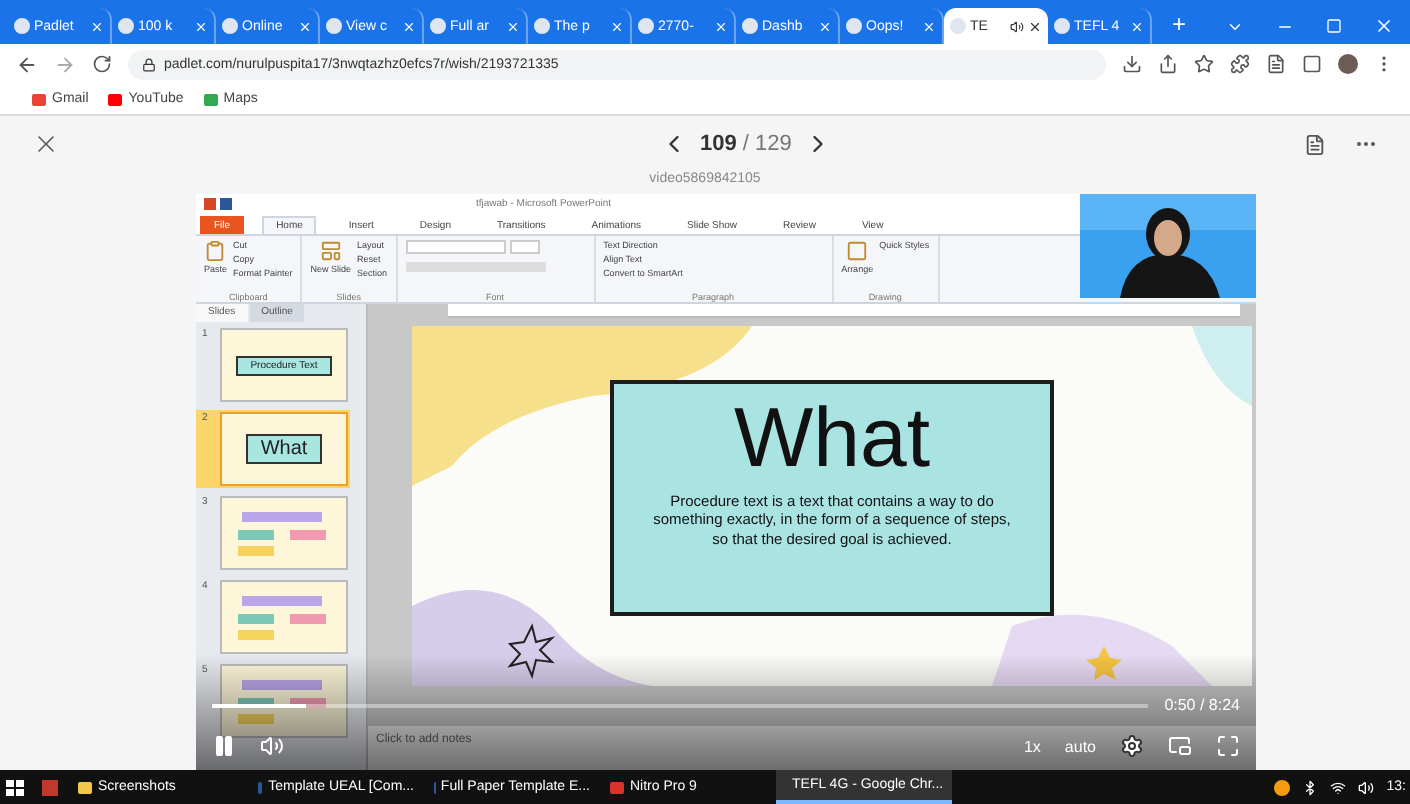 The width and height of the screenshot is (1410, 804). Describe the element at coordinates (272, 746) in the screenshot. I see `volume-icon` at that location.